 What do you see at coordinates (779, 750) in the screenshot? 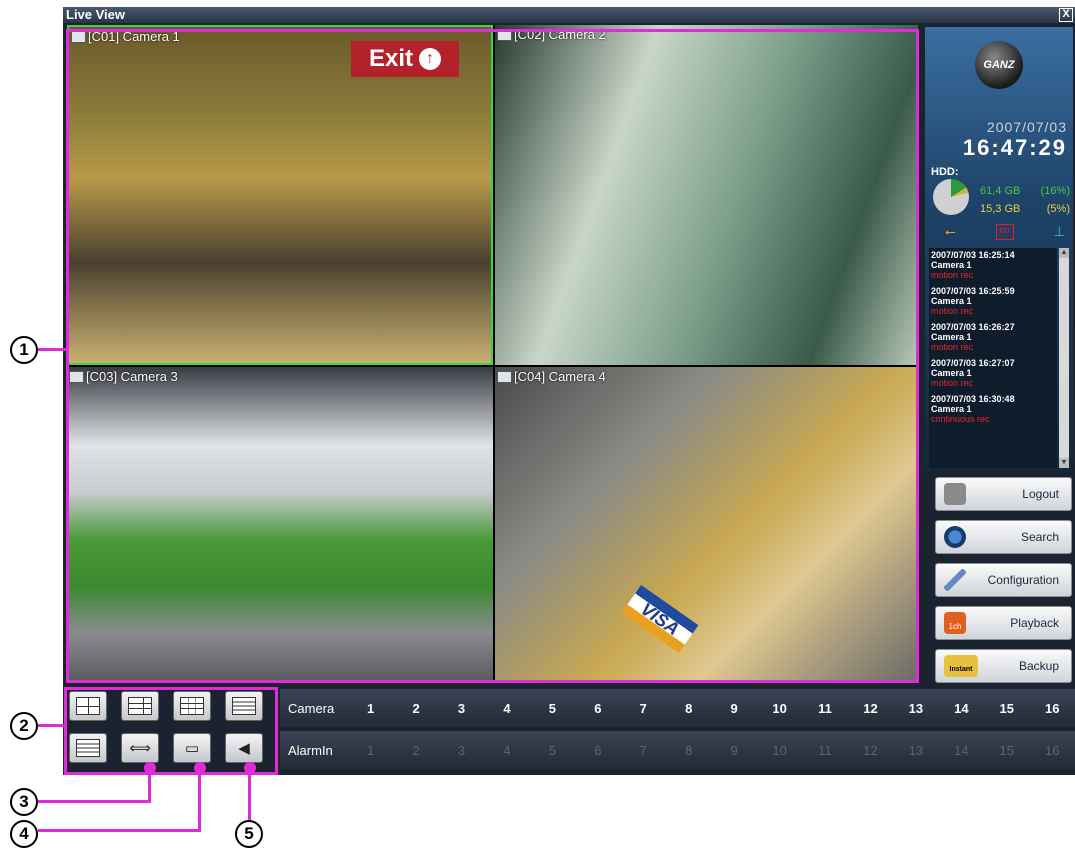
I see `alarm-channel-indicator: 10` at bounding box center [779, 750].